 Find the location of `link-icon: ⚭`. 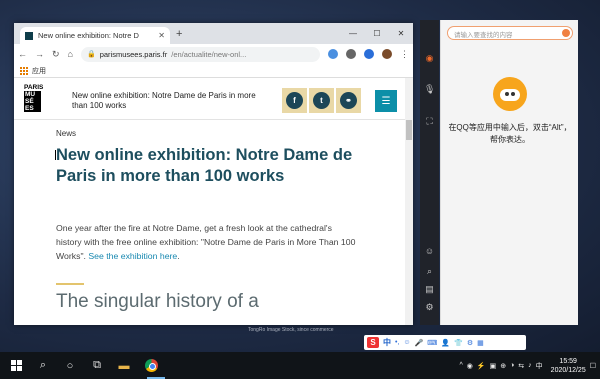

link-icon: ⚭ is located at coordinates (348, 100).